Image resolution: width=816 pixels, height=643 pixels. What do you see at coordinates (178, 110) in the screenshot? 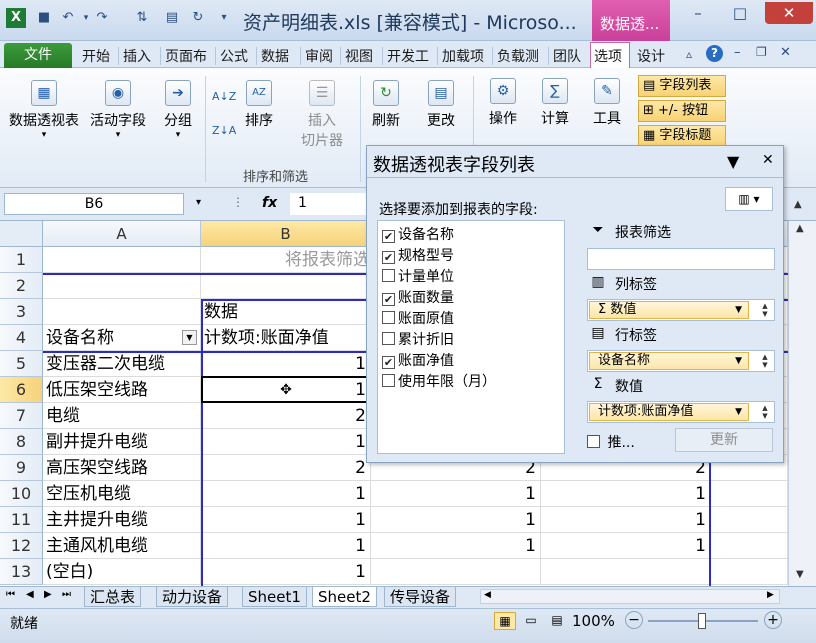
I see `group-button: ➔ 分组 ▾` at bounding box center [178, 110].